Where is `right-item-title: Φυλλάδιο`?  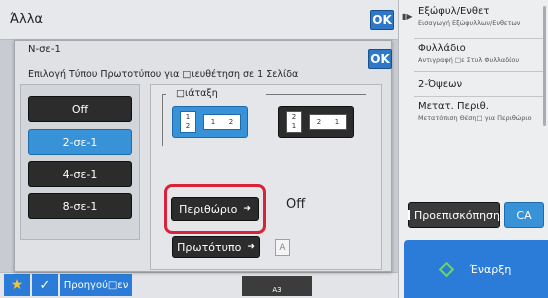
right-item-title: Φυλλάδιο is located at coordinates (442, 48).